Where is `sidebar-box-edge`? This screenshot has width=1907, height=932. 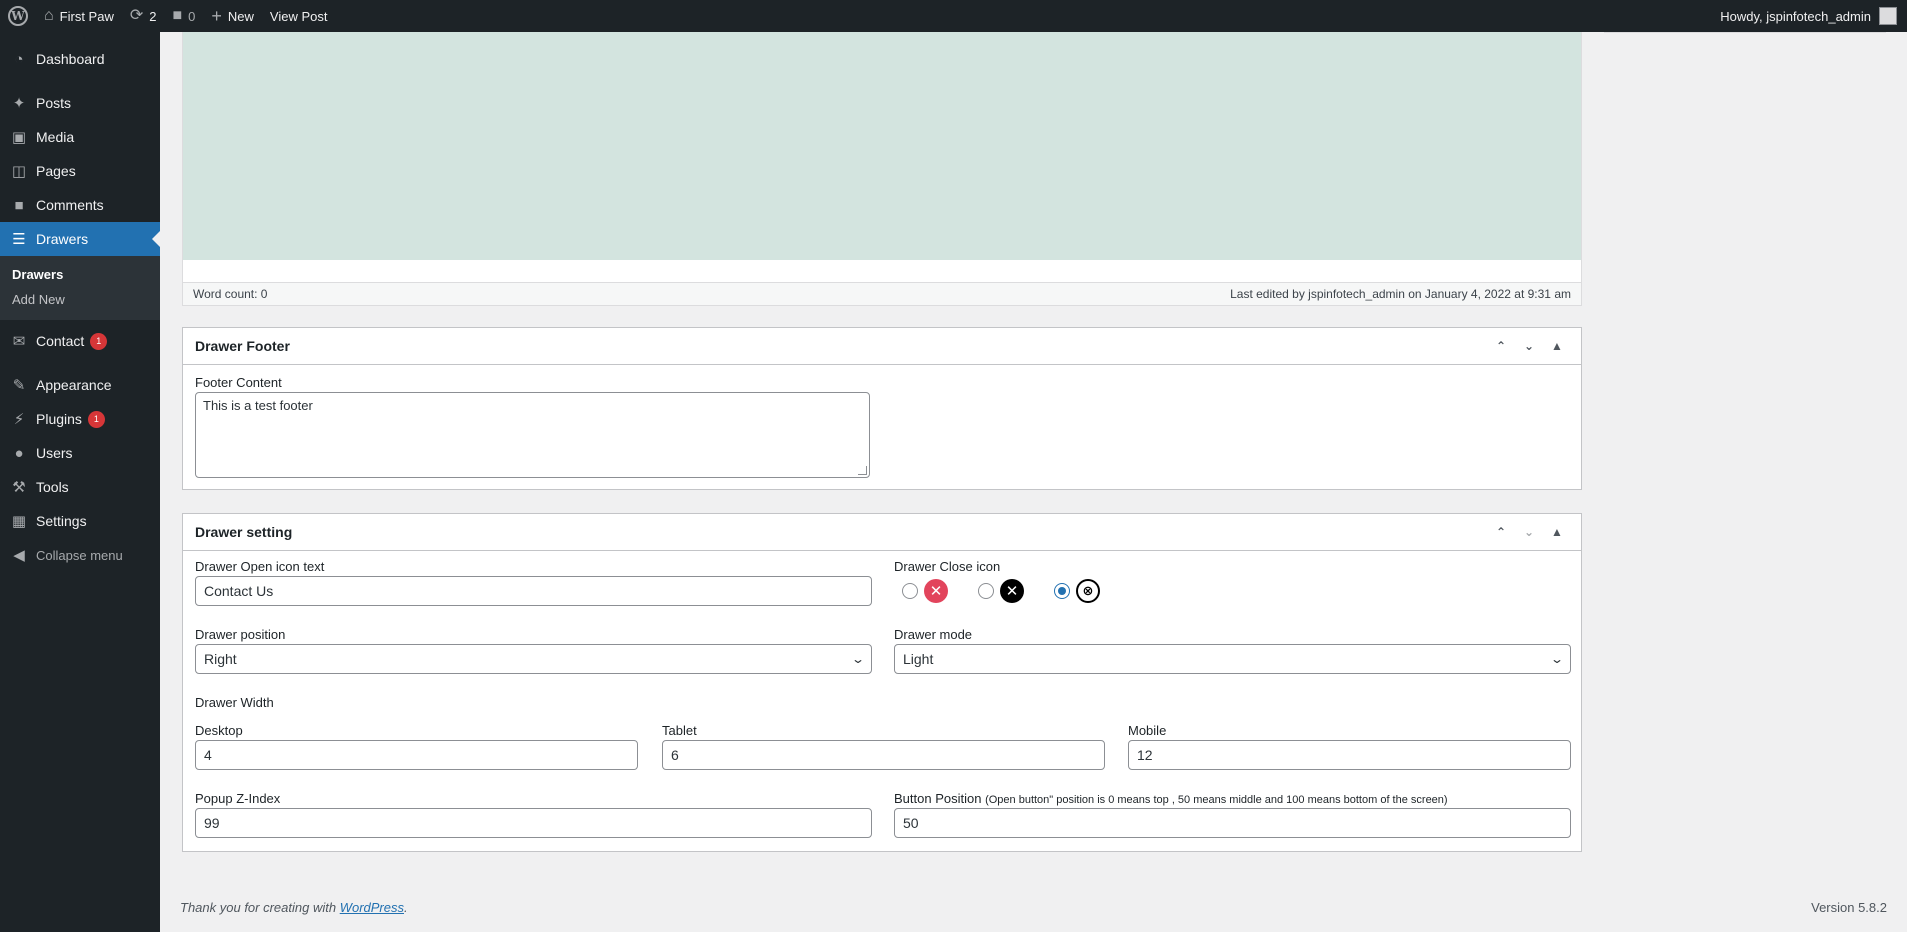
sidebar-box-edge is located at coordinates (1745, 32).